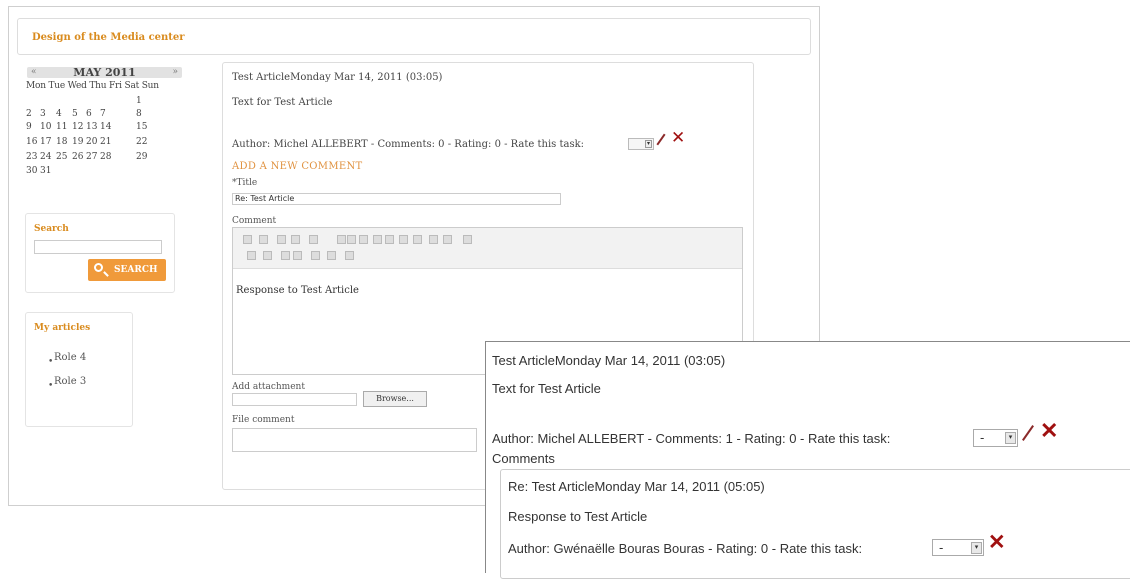  Describe the element at coordinates (141, 142) in the screenshot. I see `calendar-day: 22` at that location.